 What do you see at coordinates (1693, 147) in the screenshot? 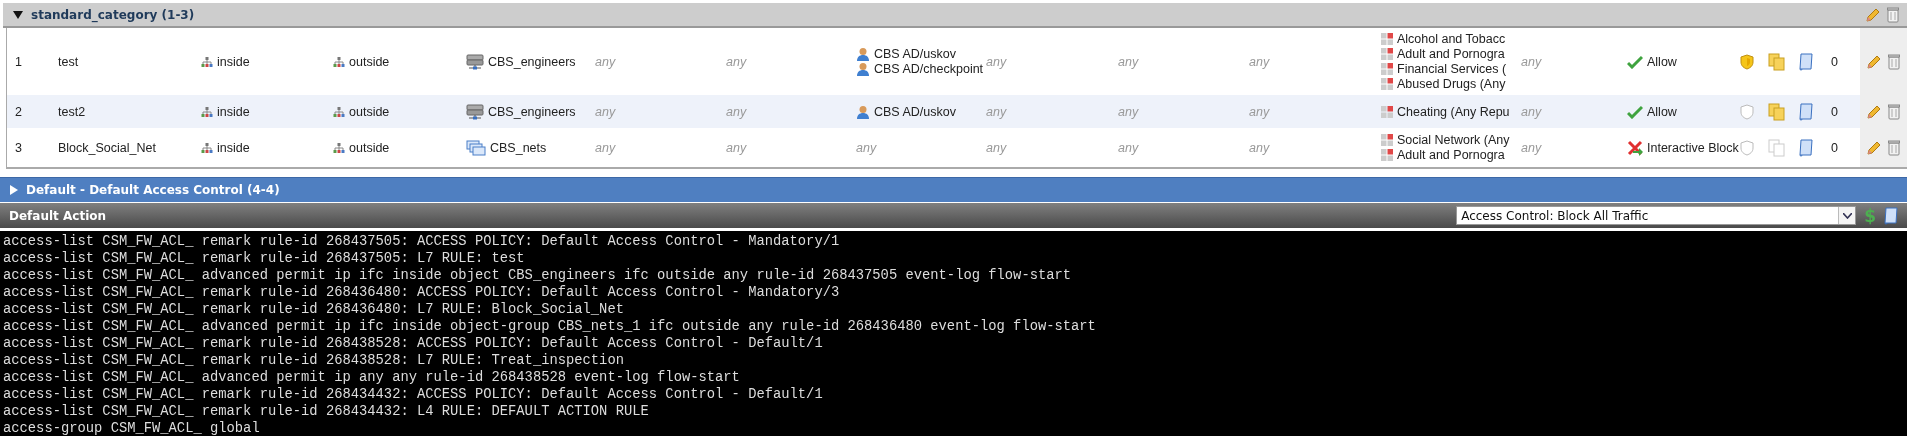
I see `rule-action: Interactive Block` at bounding box center [1693, 147].